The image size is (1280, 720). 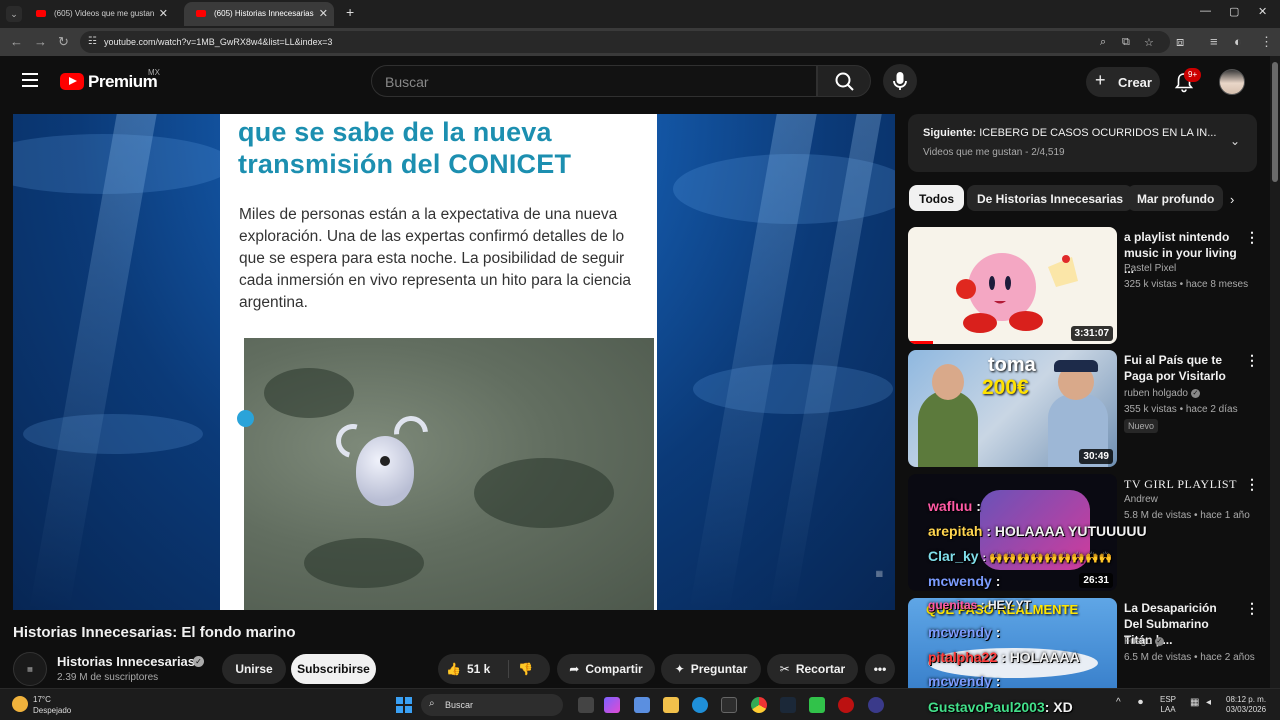 What do you see at coordinates (844, 81) in the screenshot?
I see `search-button` at bounding box center [844, 81].